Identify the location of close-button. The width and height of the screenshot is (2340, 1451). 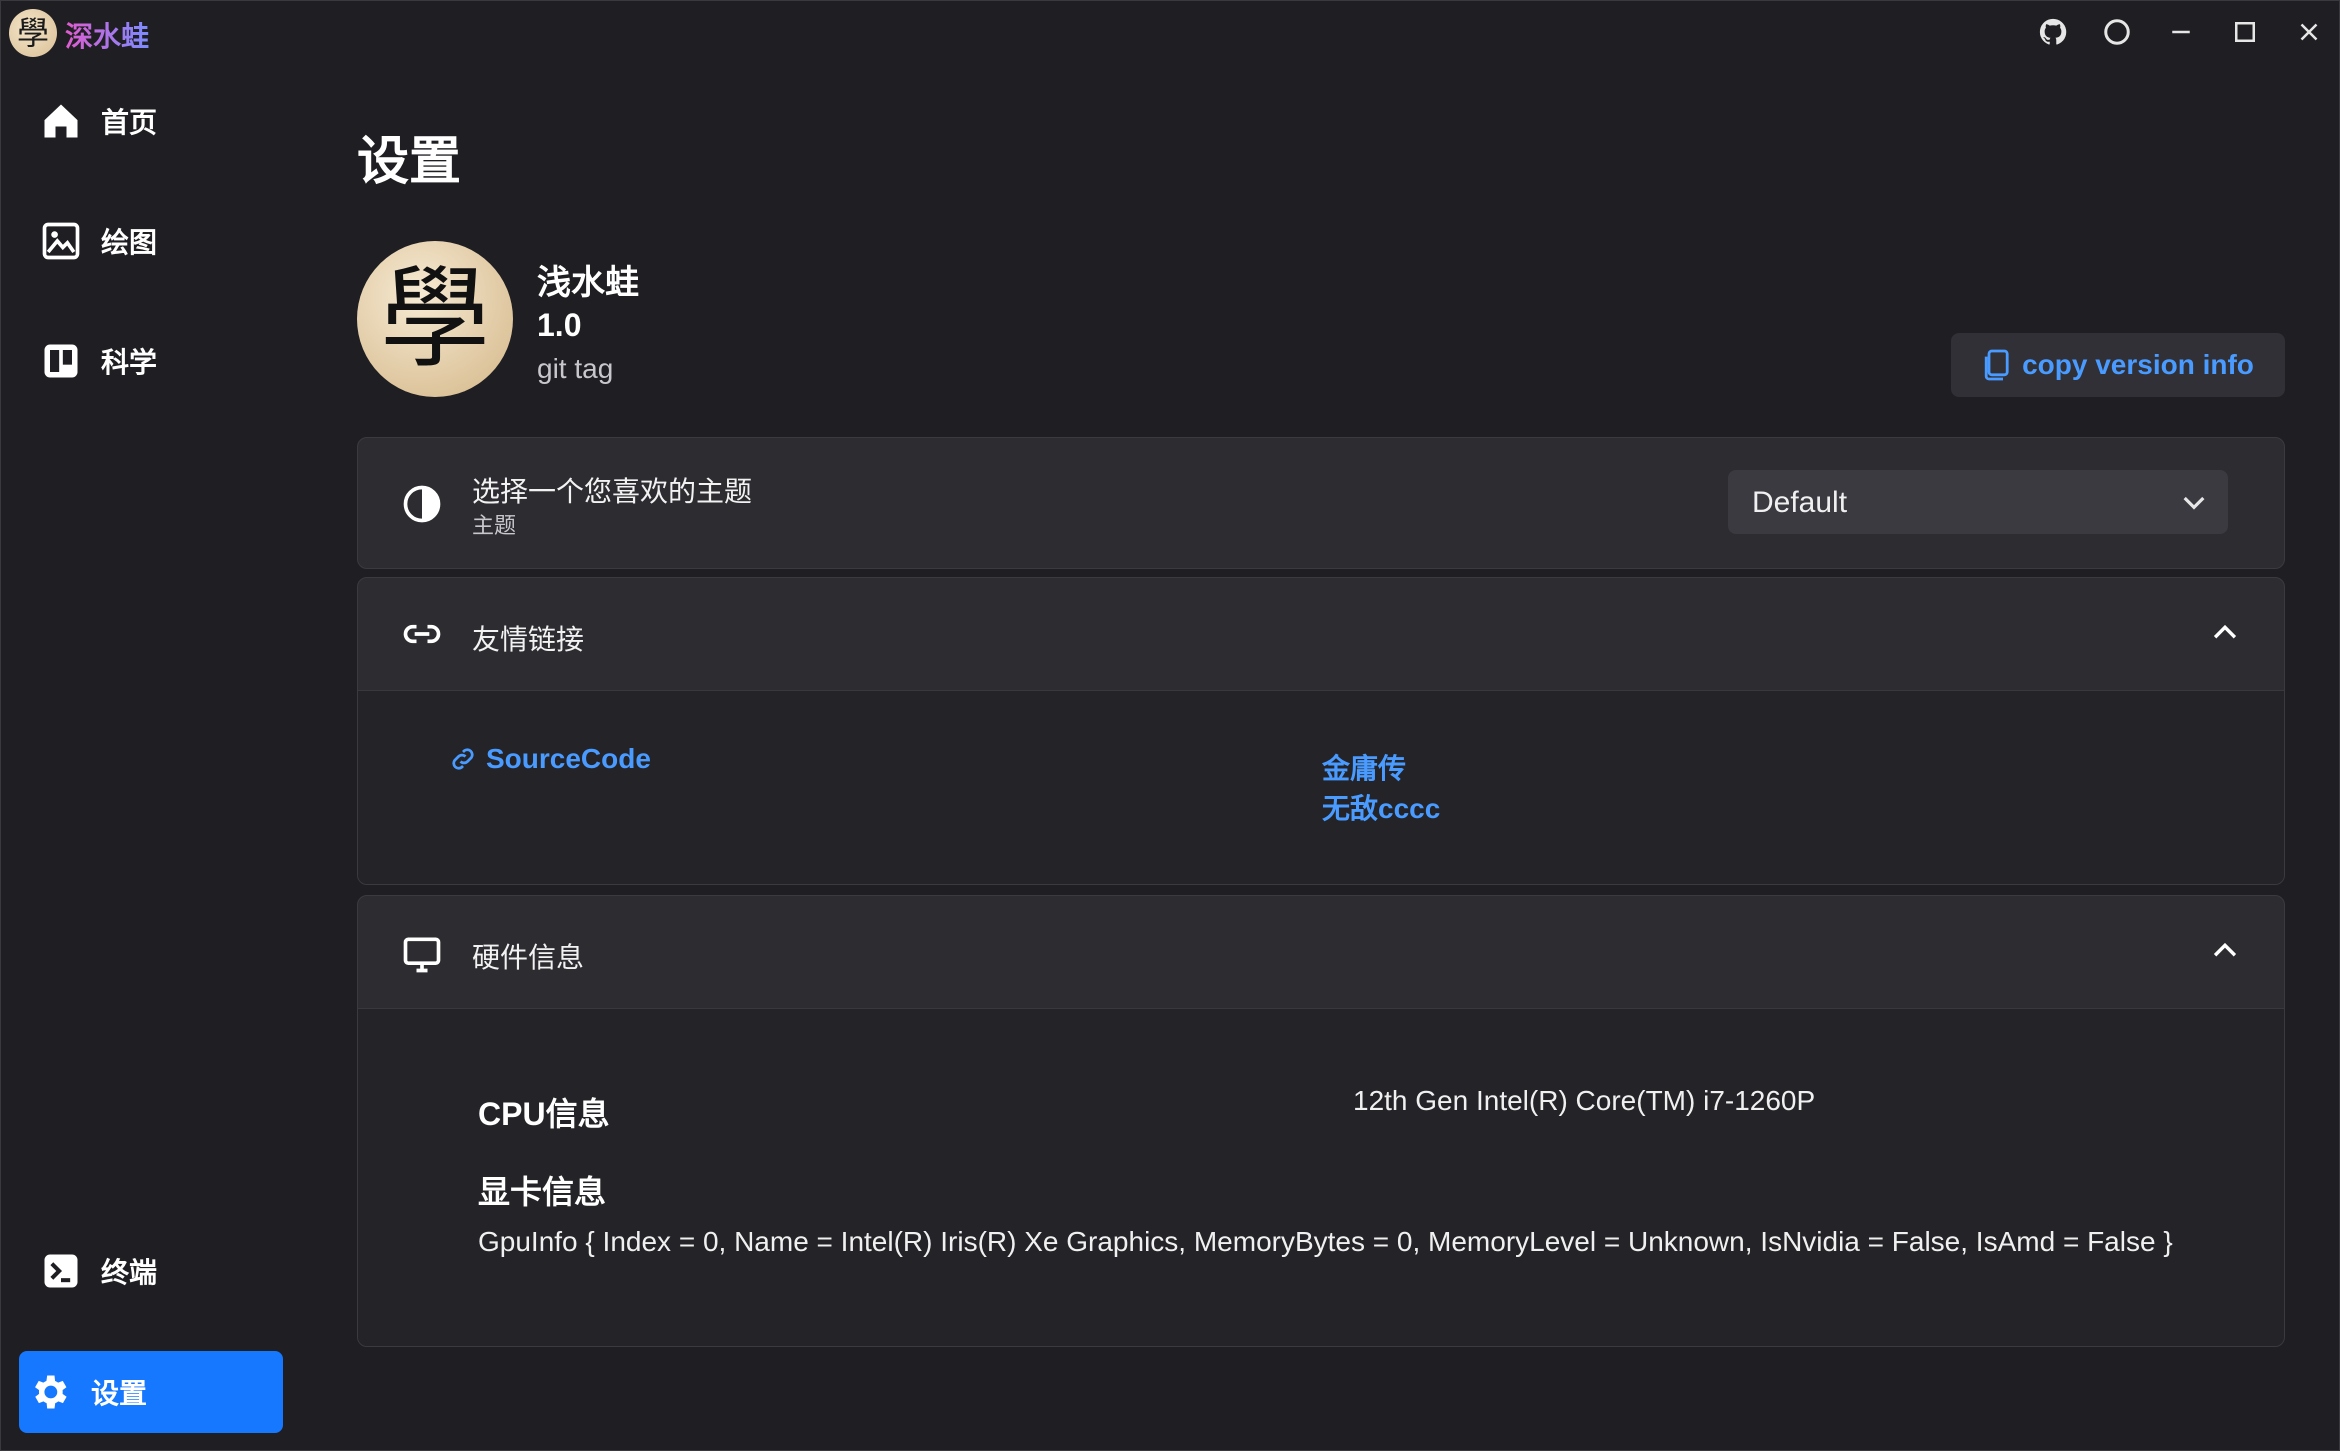
(2308, 32).